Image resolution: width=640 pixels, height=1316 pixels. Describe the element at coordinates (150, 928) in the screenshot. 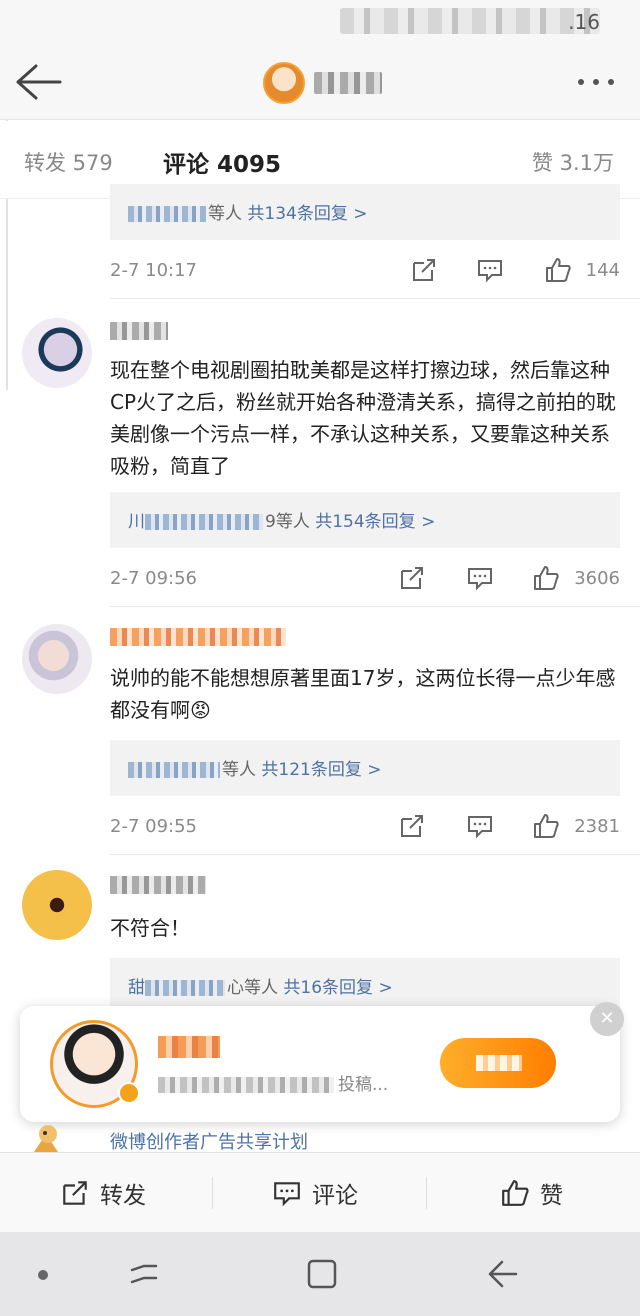

I see `comment-text: 不符合！` at that location.